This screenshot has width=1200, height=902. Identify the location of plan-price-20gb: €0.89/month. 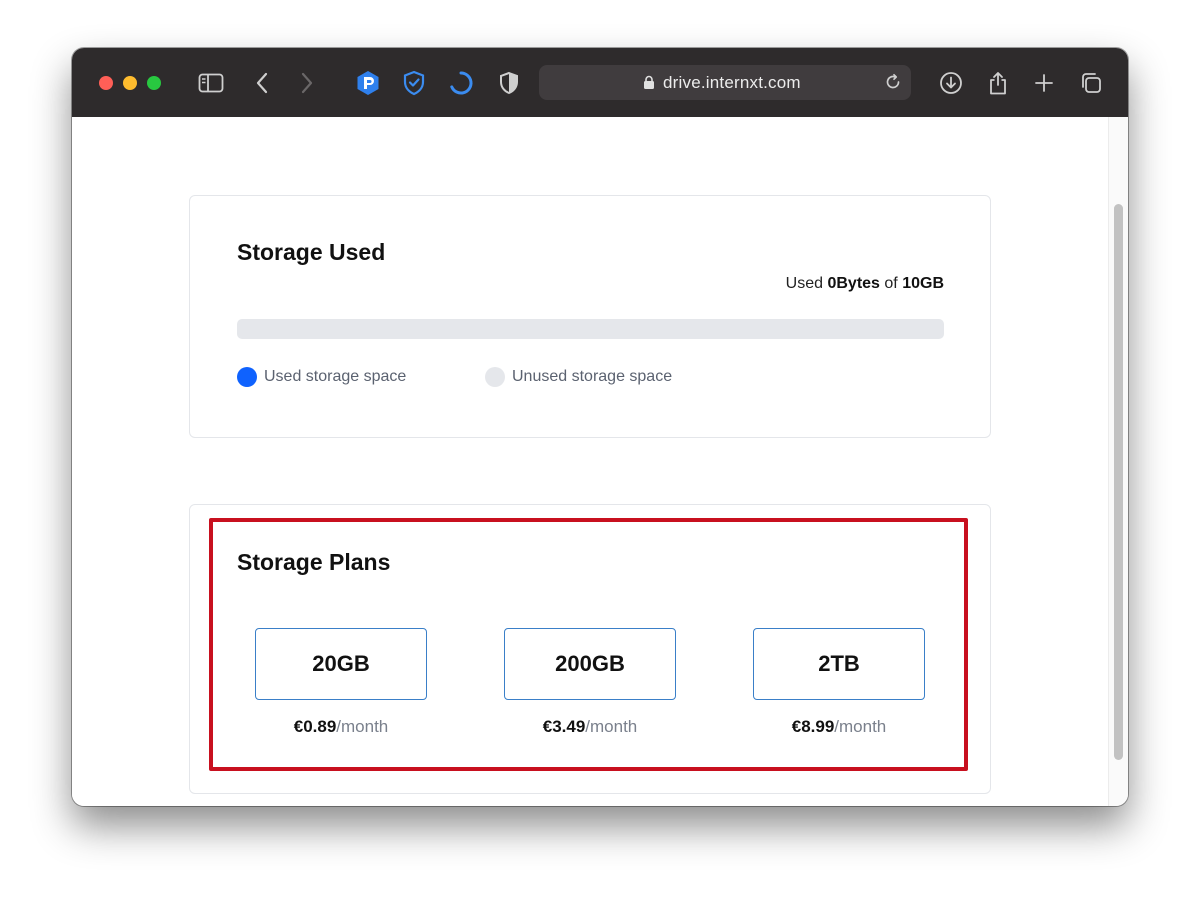
(341, 727).